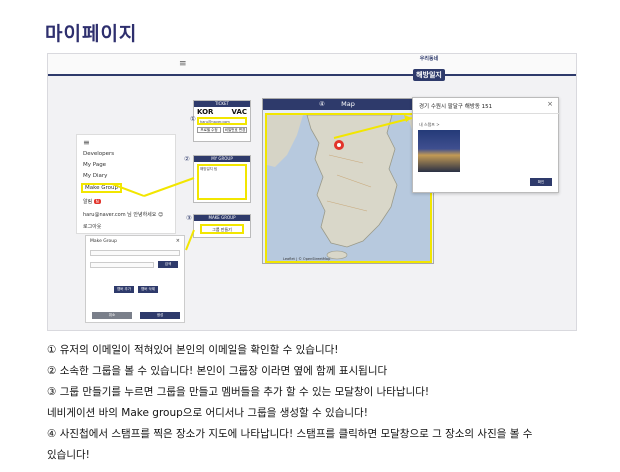 This screenshot has width=620, height=472. What do you see at coordinates (124, 289) in the screenshot?
I see `add-member-button: 멤버 추가` at bounding box center [124, 289].